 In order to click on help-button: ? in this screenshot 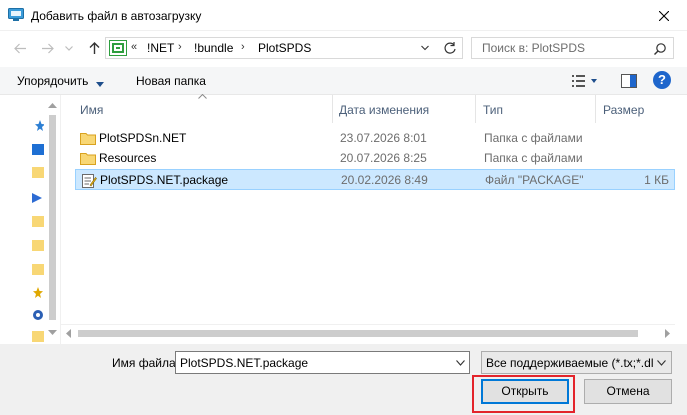, I will do `click(662, 80)`.